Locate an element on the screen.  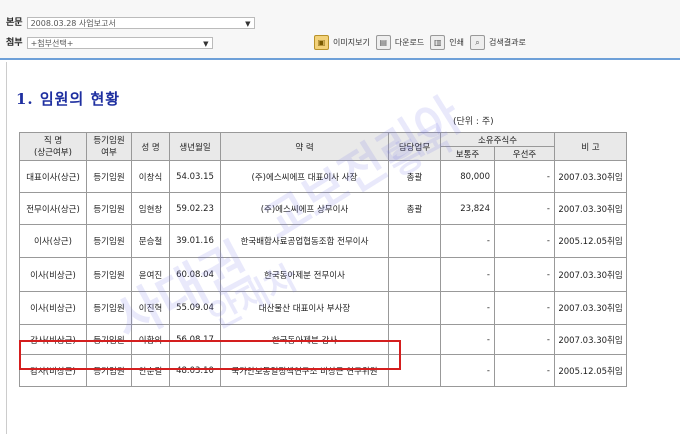
view-image-button: ▣ 이미지보기 is located at coordinates (342, 42).